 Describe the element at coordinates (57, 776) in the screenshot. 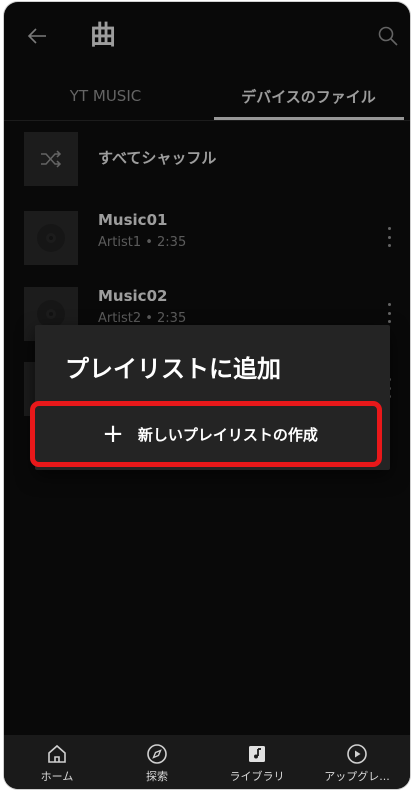

I see `nav-label: ホーム` at that location.